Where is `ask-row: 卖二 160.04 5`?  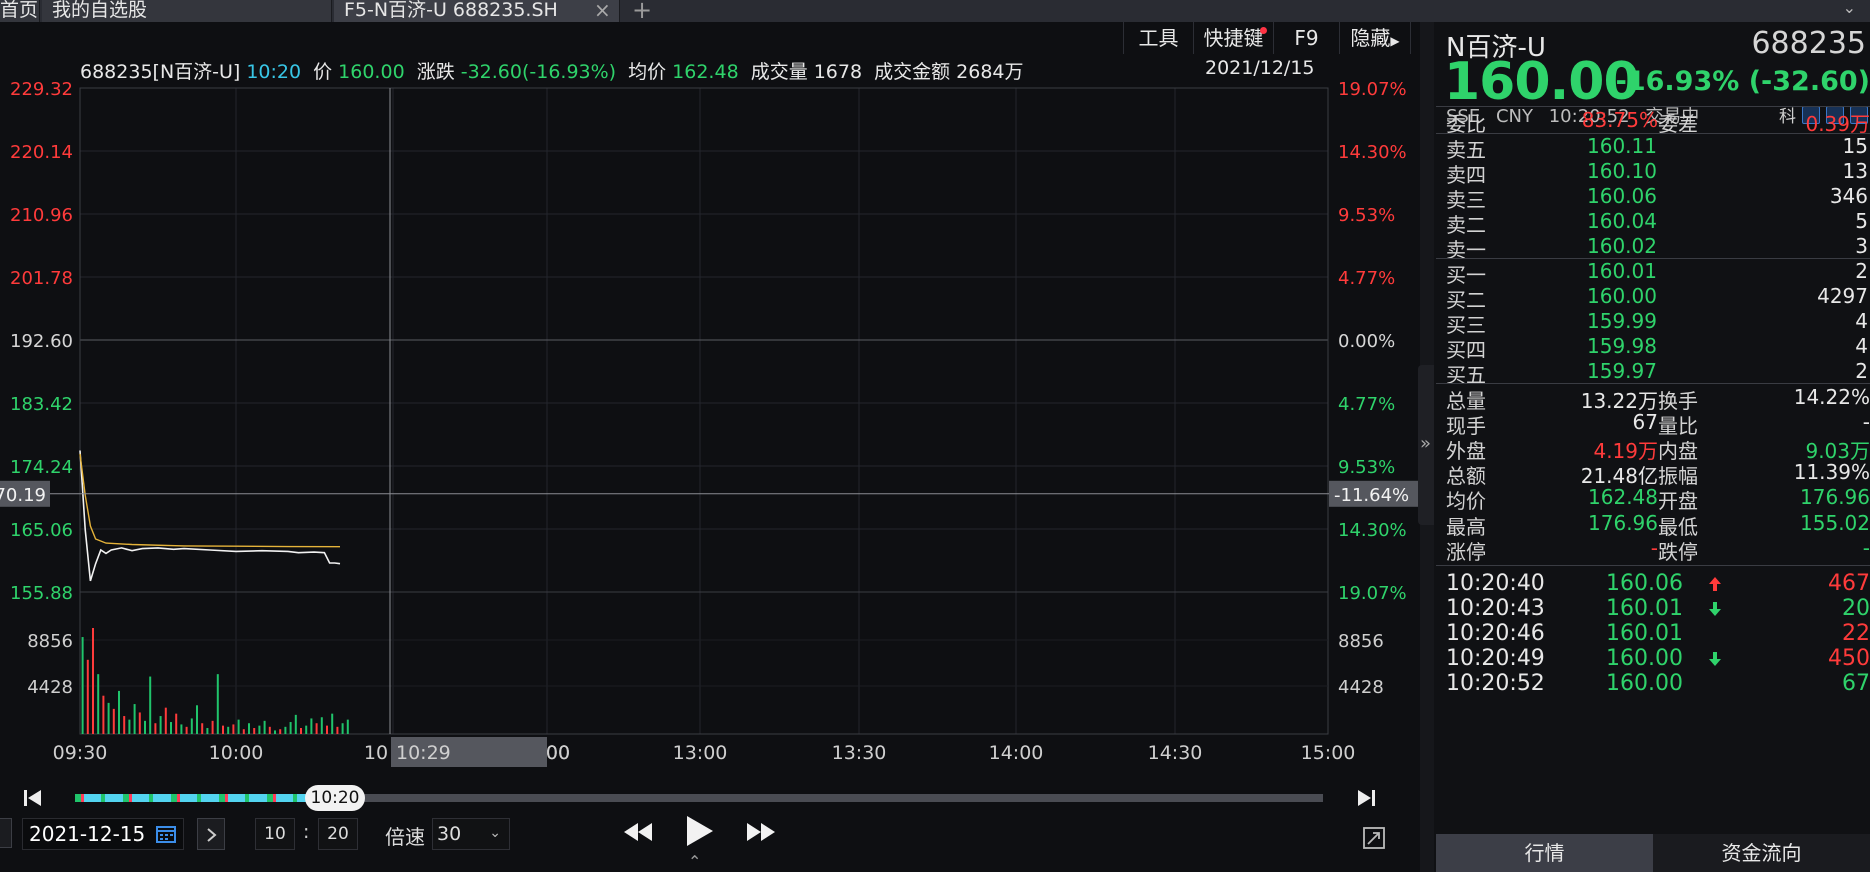 ask-row: 卖二 160.04 5 is located at coordinates (1658, 223).